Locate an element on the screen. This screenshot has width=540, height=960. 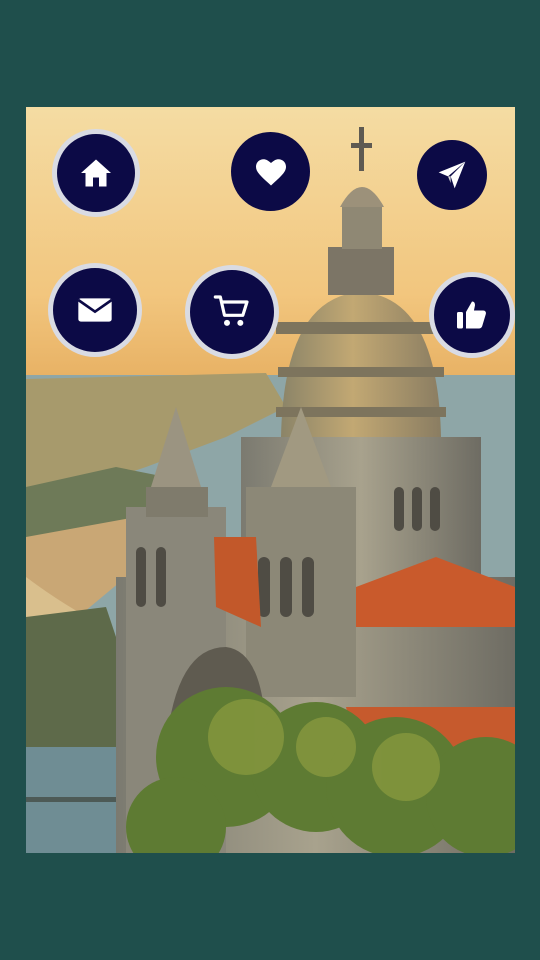
heart-icon is located at coordinates (270, 171).